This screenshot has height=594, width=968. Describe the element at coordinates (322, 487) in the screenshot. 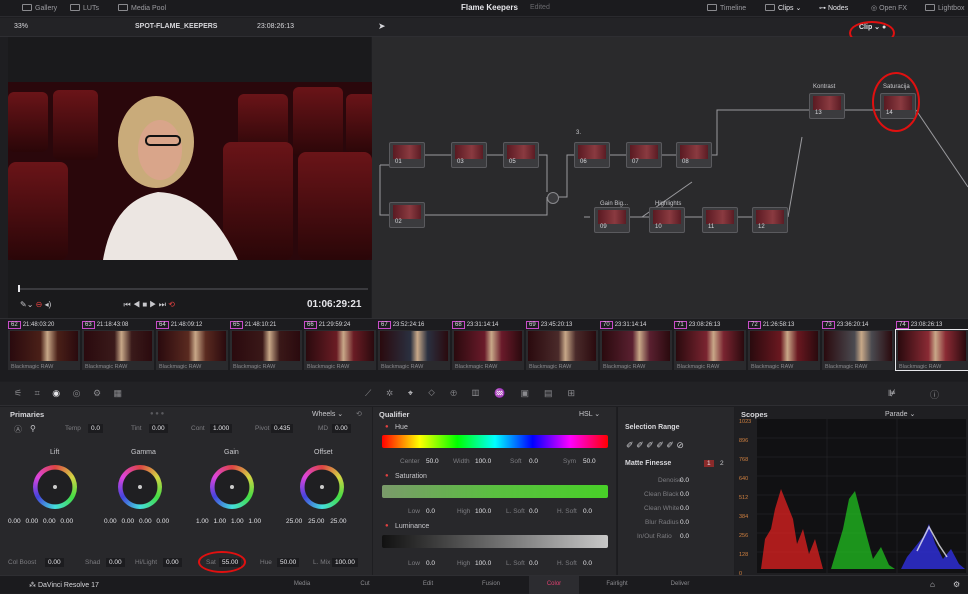

I see `offset-wheel` at that location.